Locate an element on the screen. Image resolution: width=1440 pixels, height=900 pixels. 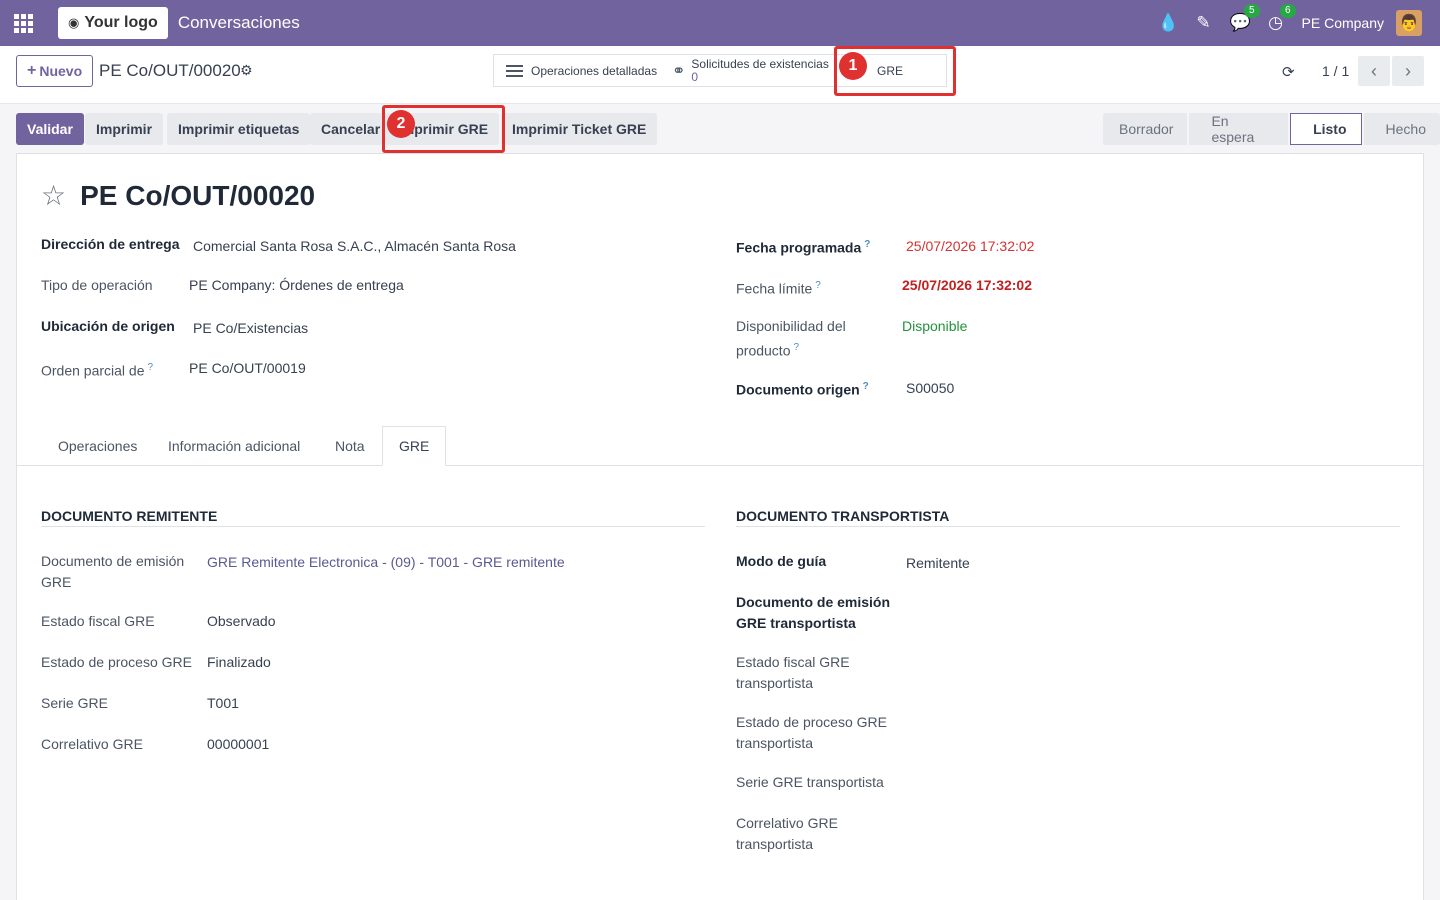
status-done: Hecho is located at coordinates (1401, 129).